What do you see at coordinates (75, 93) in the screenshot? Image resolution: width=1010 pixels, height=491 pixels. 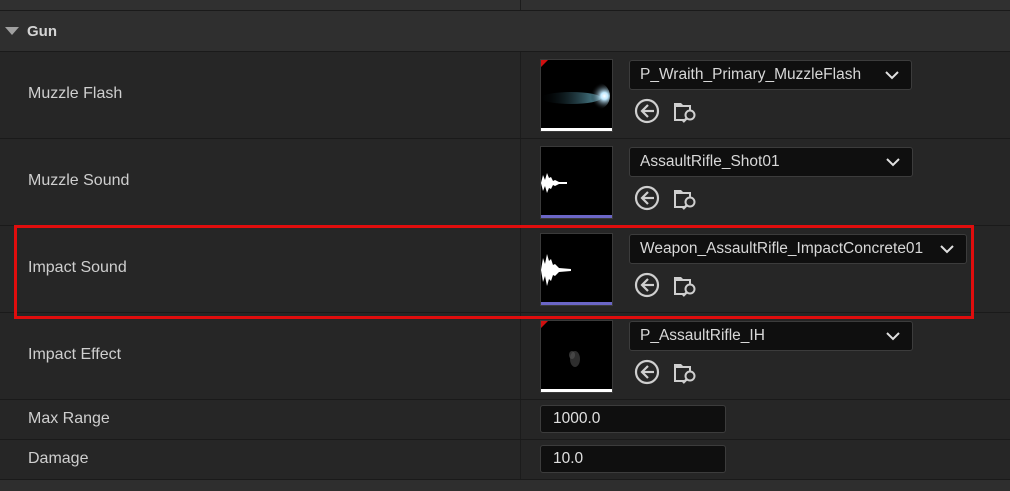 I see `property-label: Muzzle Flash` at bounding box center [75, 93].